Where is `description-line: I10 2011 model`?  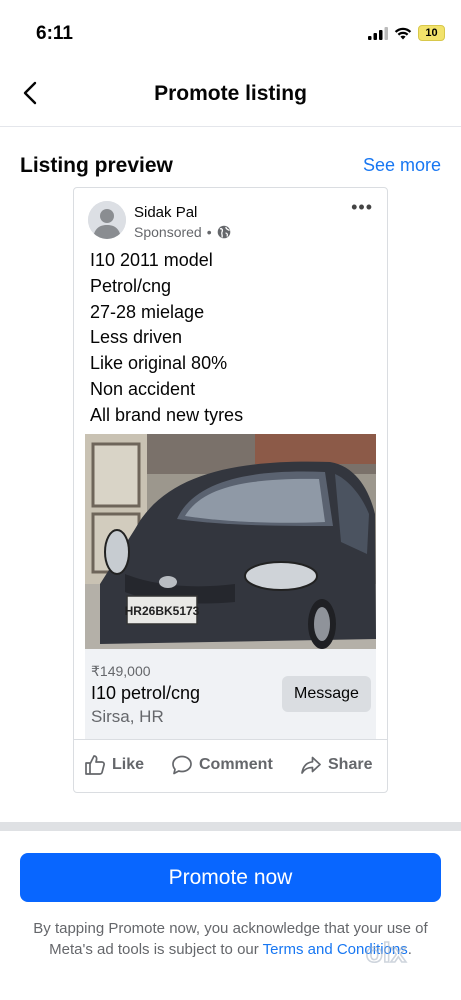 description-line: I10 2011 model is located at coordinates (151, 260).